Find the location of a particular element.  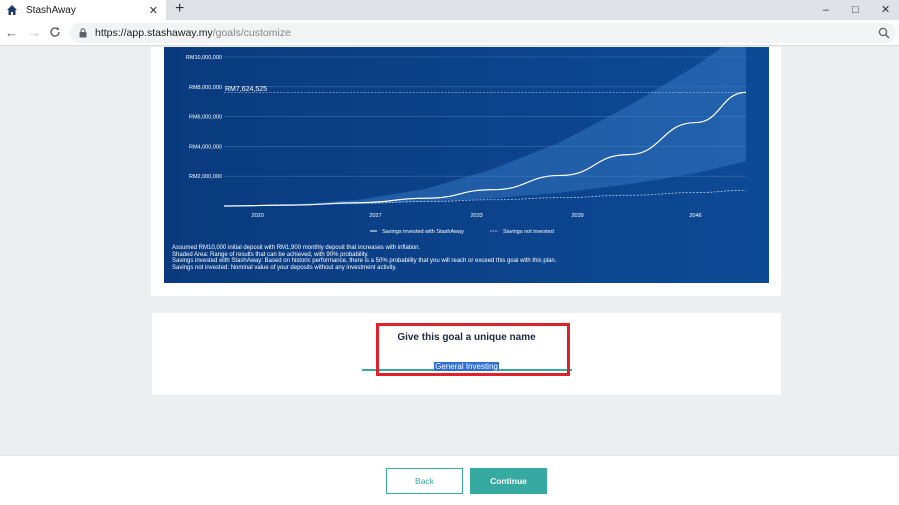

forward-arrow-icon: → is located at coordinates (34, 33).